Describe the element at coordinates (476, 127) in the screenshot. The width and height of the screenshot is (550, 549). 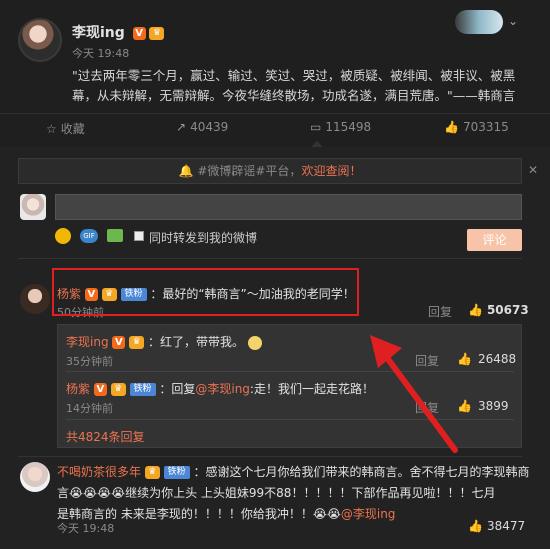
I see `like-button: 👍 703315` at that location.